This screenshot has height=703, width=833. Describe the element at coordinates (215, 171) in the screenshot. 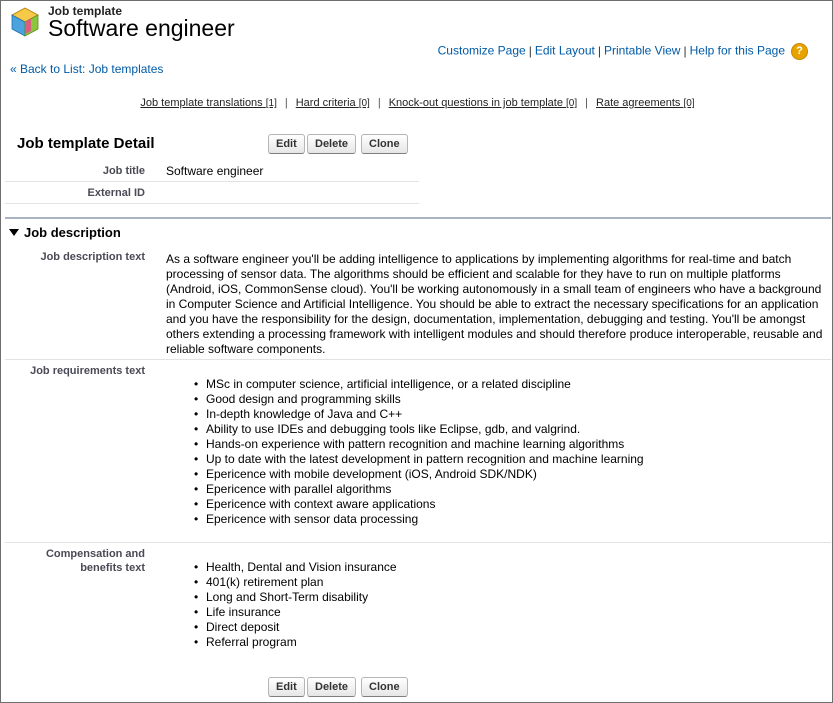

I see `job-title-value: Software engineer` at that location.